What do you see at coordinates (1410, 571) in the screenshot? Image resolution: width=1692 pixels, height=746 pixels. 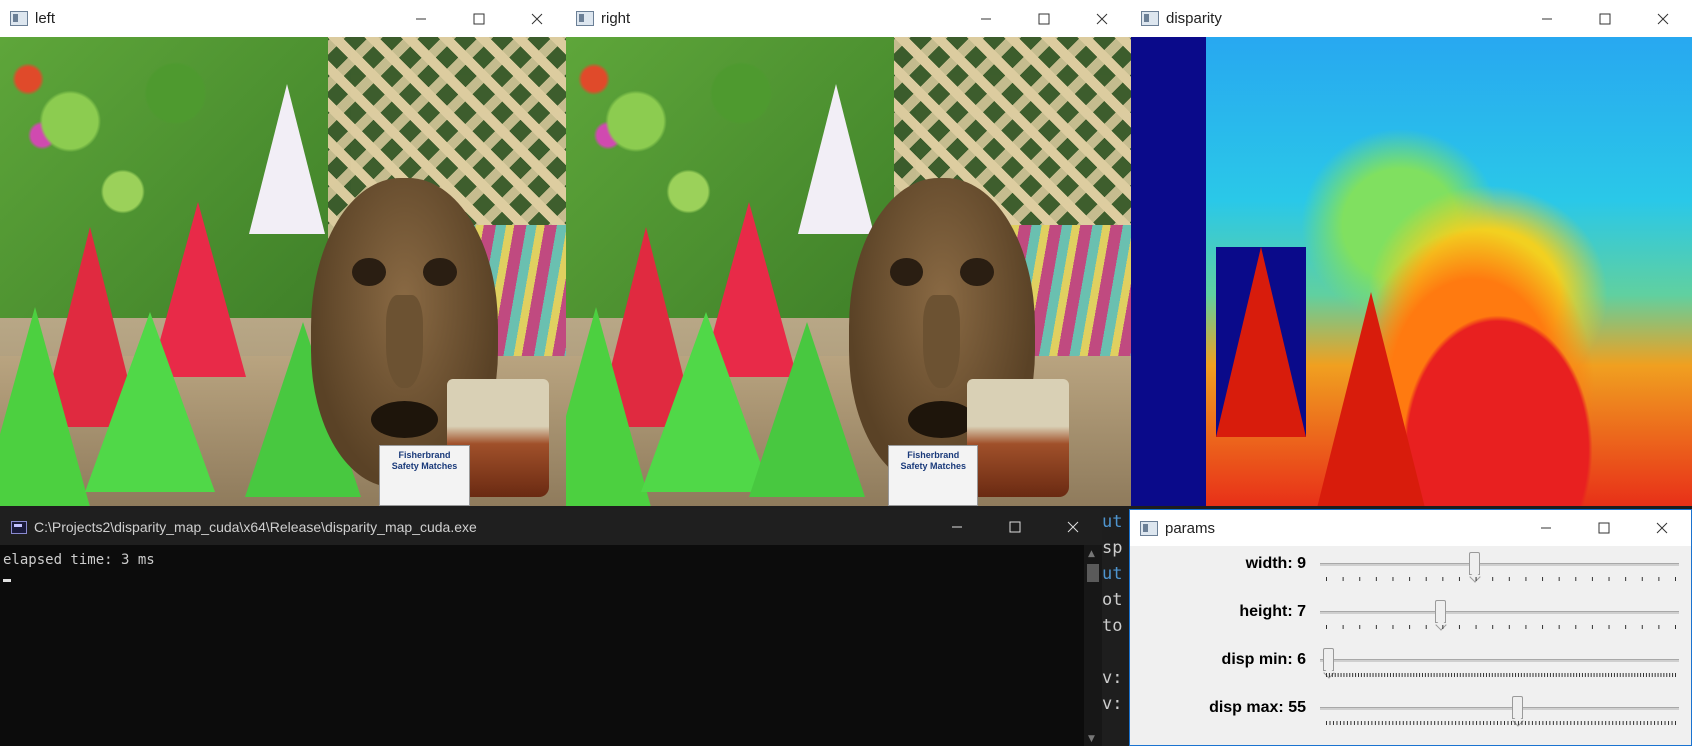 I see `trackbar-width: width: 9` at bounding box center [1410, 571].